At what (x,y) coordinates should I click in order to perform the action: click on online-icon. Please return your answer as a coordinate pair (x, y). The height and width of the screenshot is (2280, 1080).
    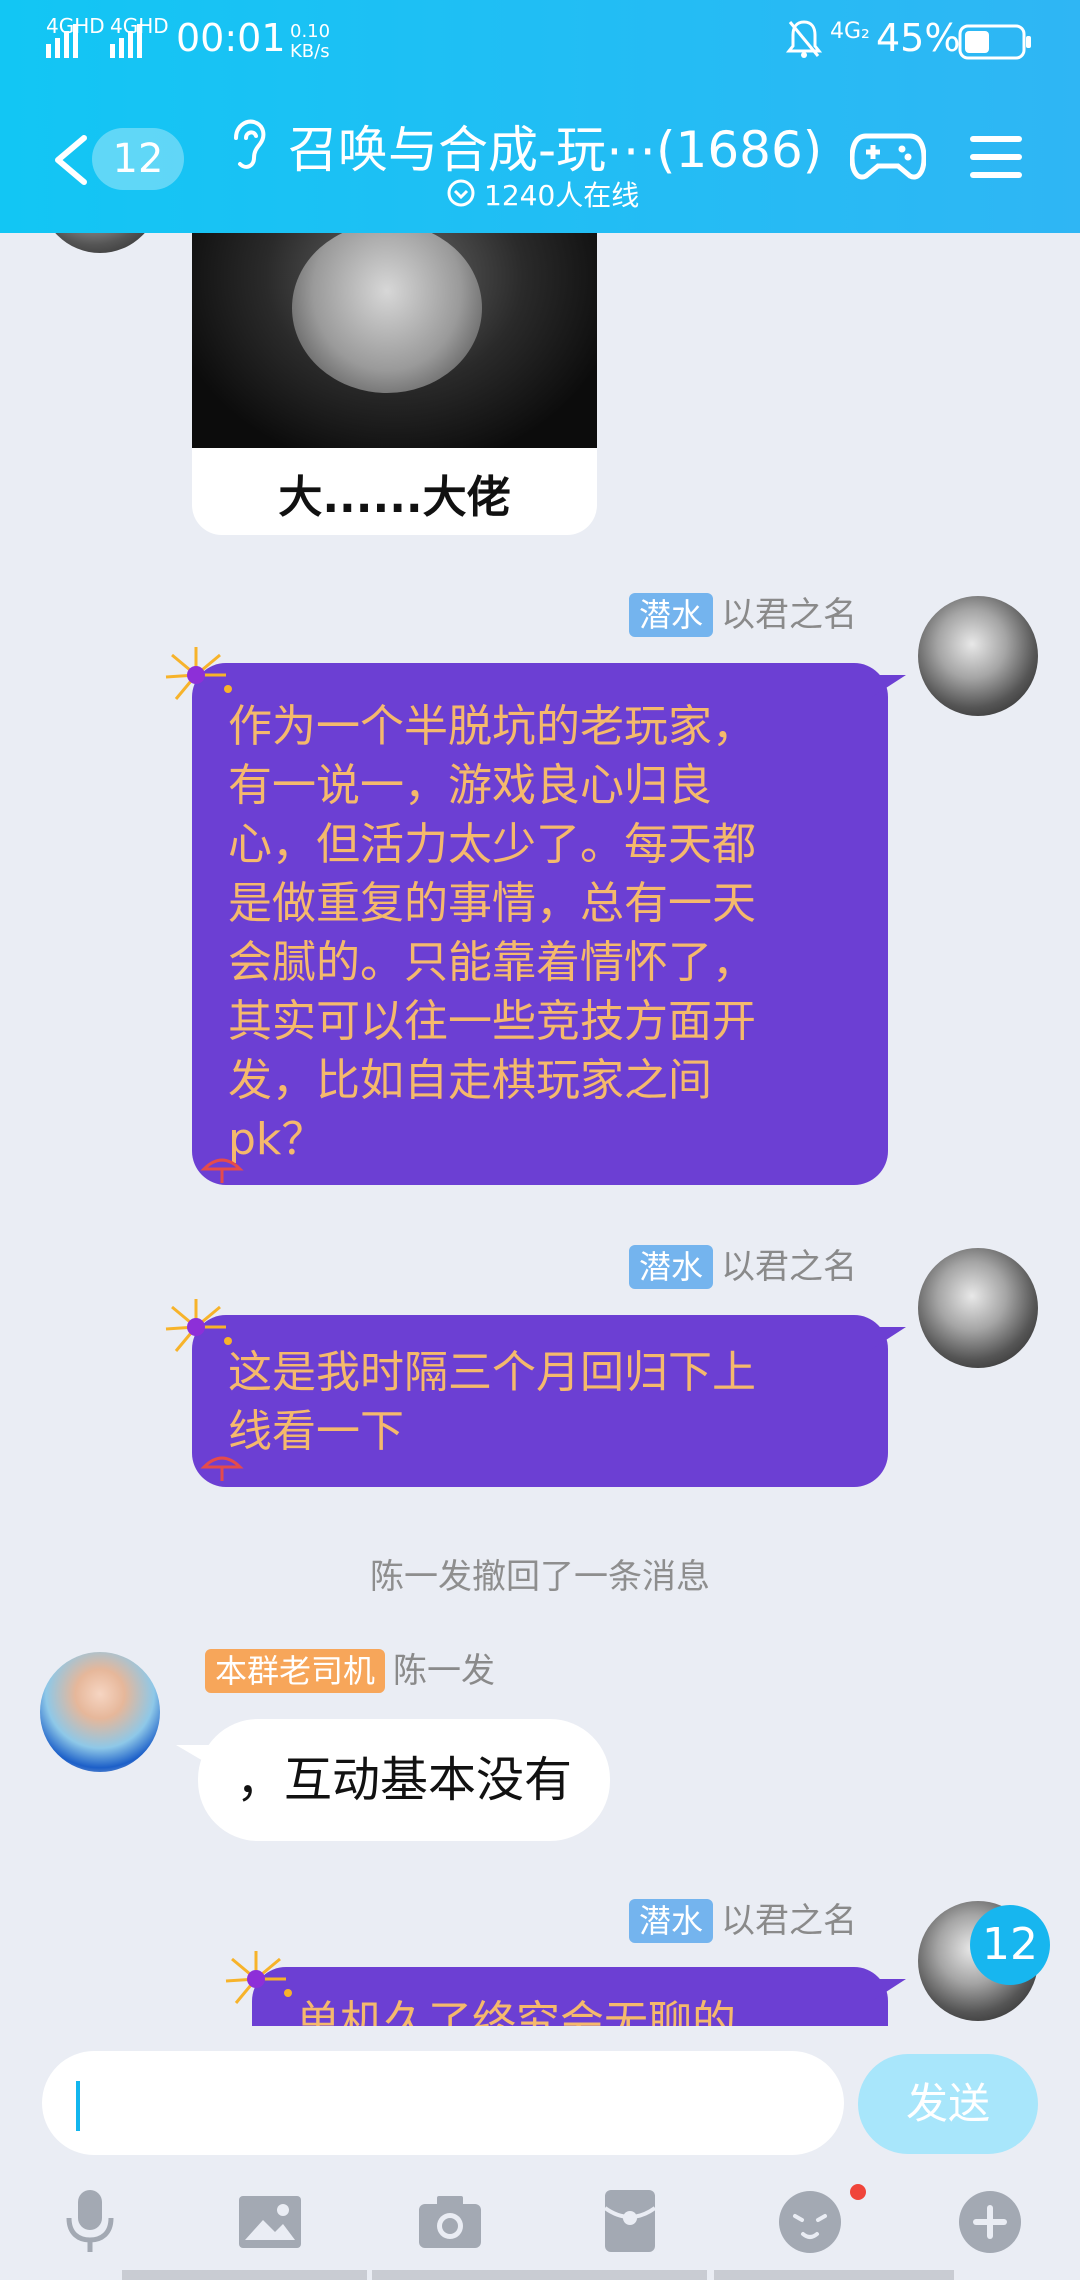
    Looking at the image, I should click on (461, 193).